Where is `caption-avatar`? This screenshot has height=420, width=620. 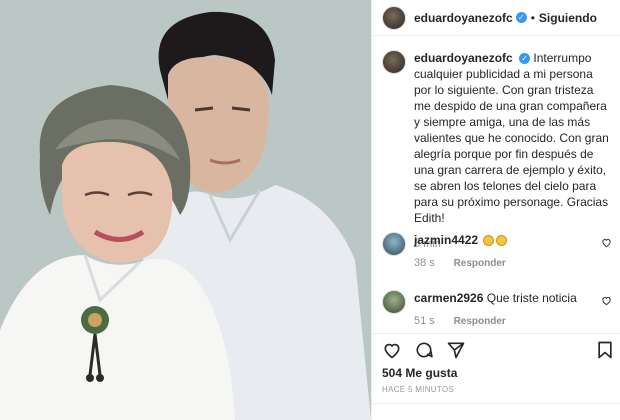
caption-avatar is located at coordinates (394, 62).